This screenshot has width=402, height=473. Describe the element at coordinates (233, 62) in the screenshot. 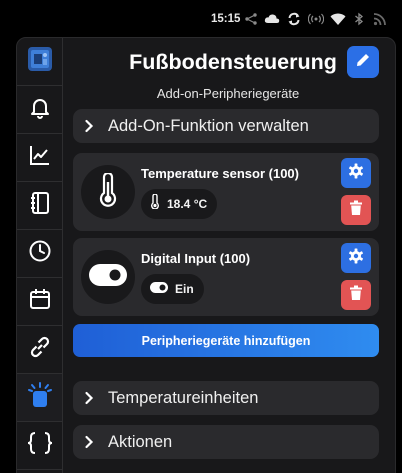

I see `page-title: Fußbodensteuerung` at that location.